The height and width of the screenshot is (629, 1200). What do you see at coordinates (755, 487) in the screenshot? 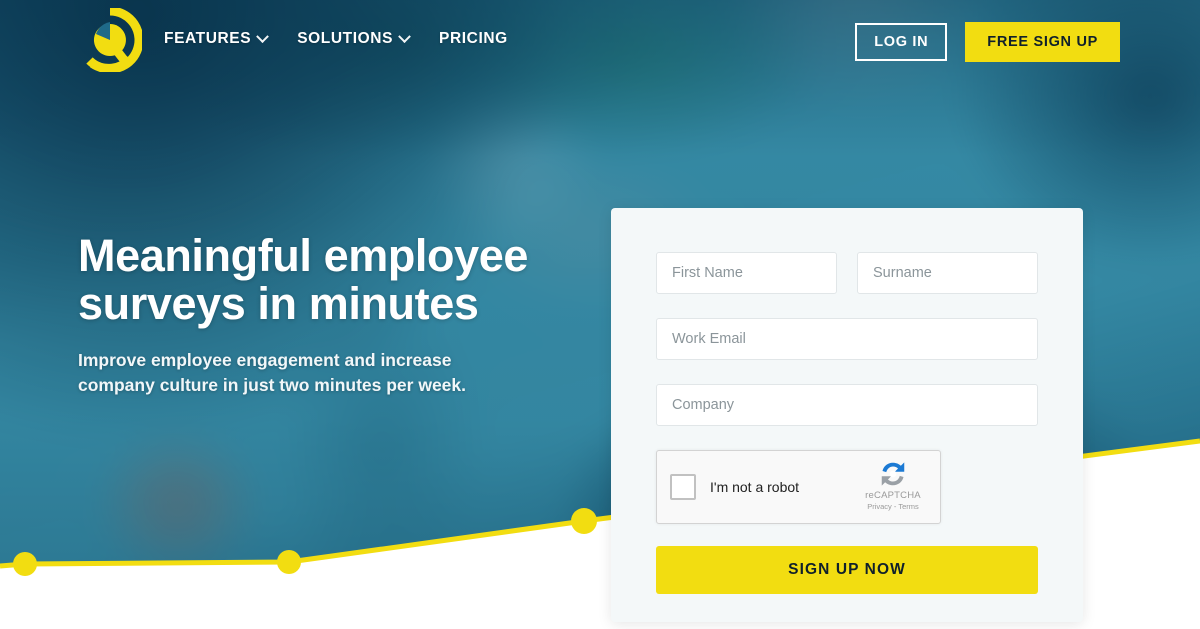
I see `recaptcha-label: I'm not a robot` at bounding box center [755, 487].